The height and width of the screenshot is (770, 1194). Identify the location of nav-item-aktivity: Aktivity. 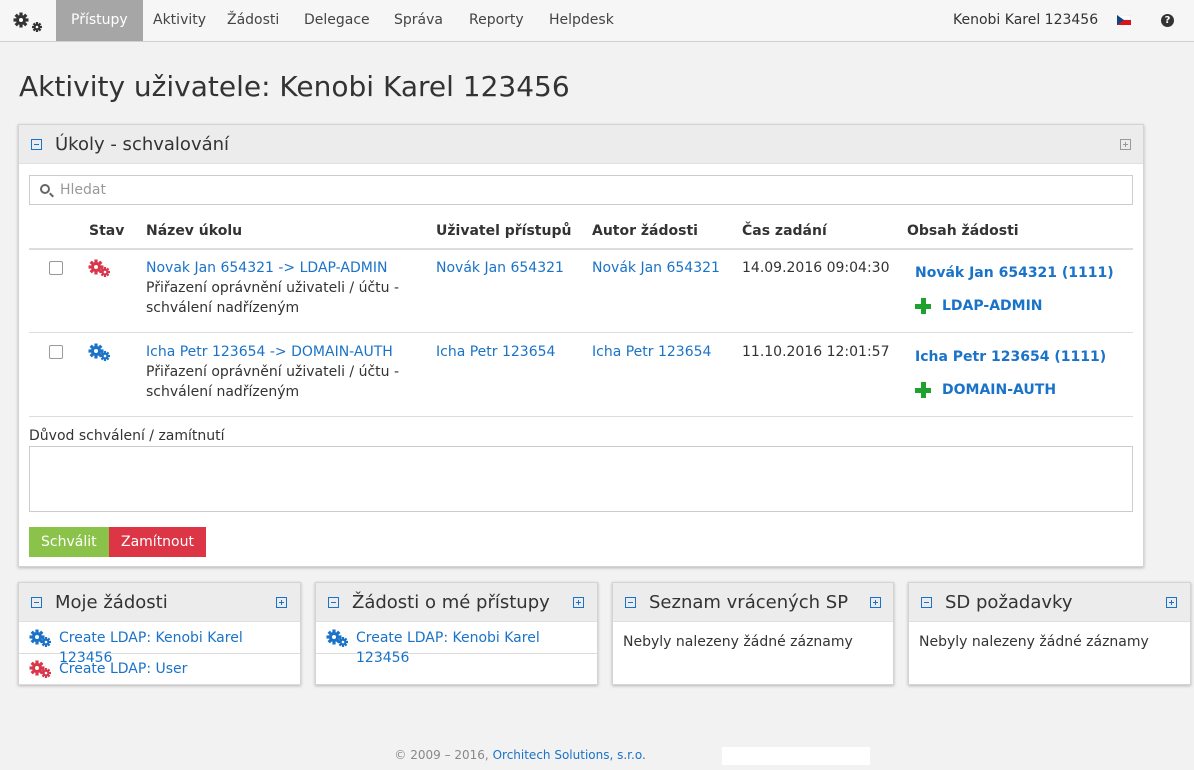
(179, 20).